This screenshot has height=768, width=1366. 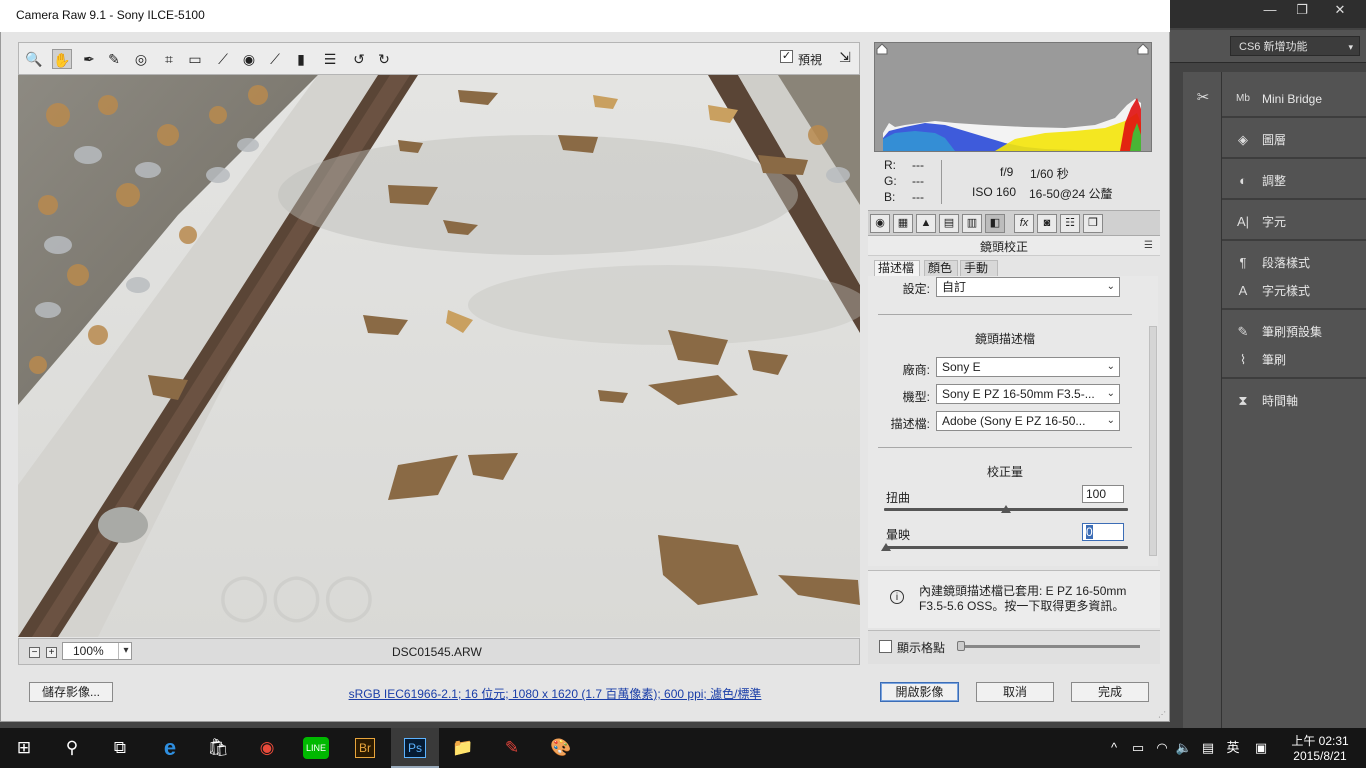 I want to click on chevron-up-icon: ^, so click(x=1114, y=748).